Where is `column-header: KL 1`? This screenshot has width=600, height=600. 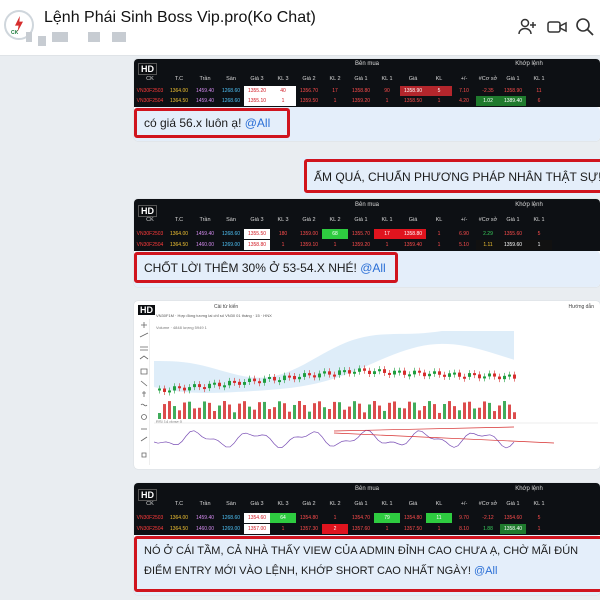 column-header: KL 1 is located at coordinates (387, 79).